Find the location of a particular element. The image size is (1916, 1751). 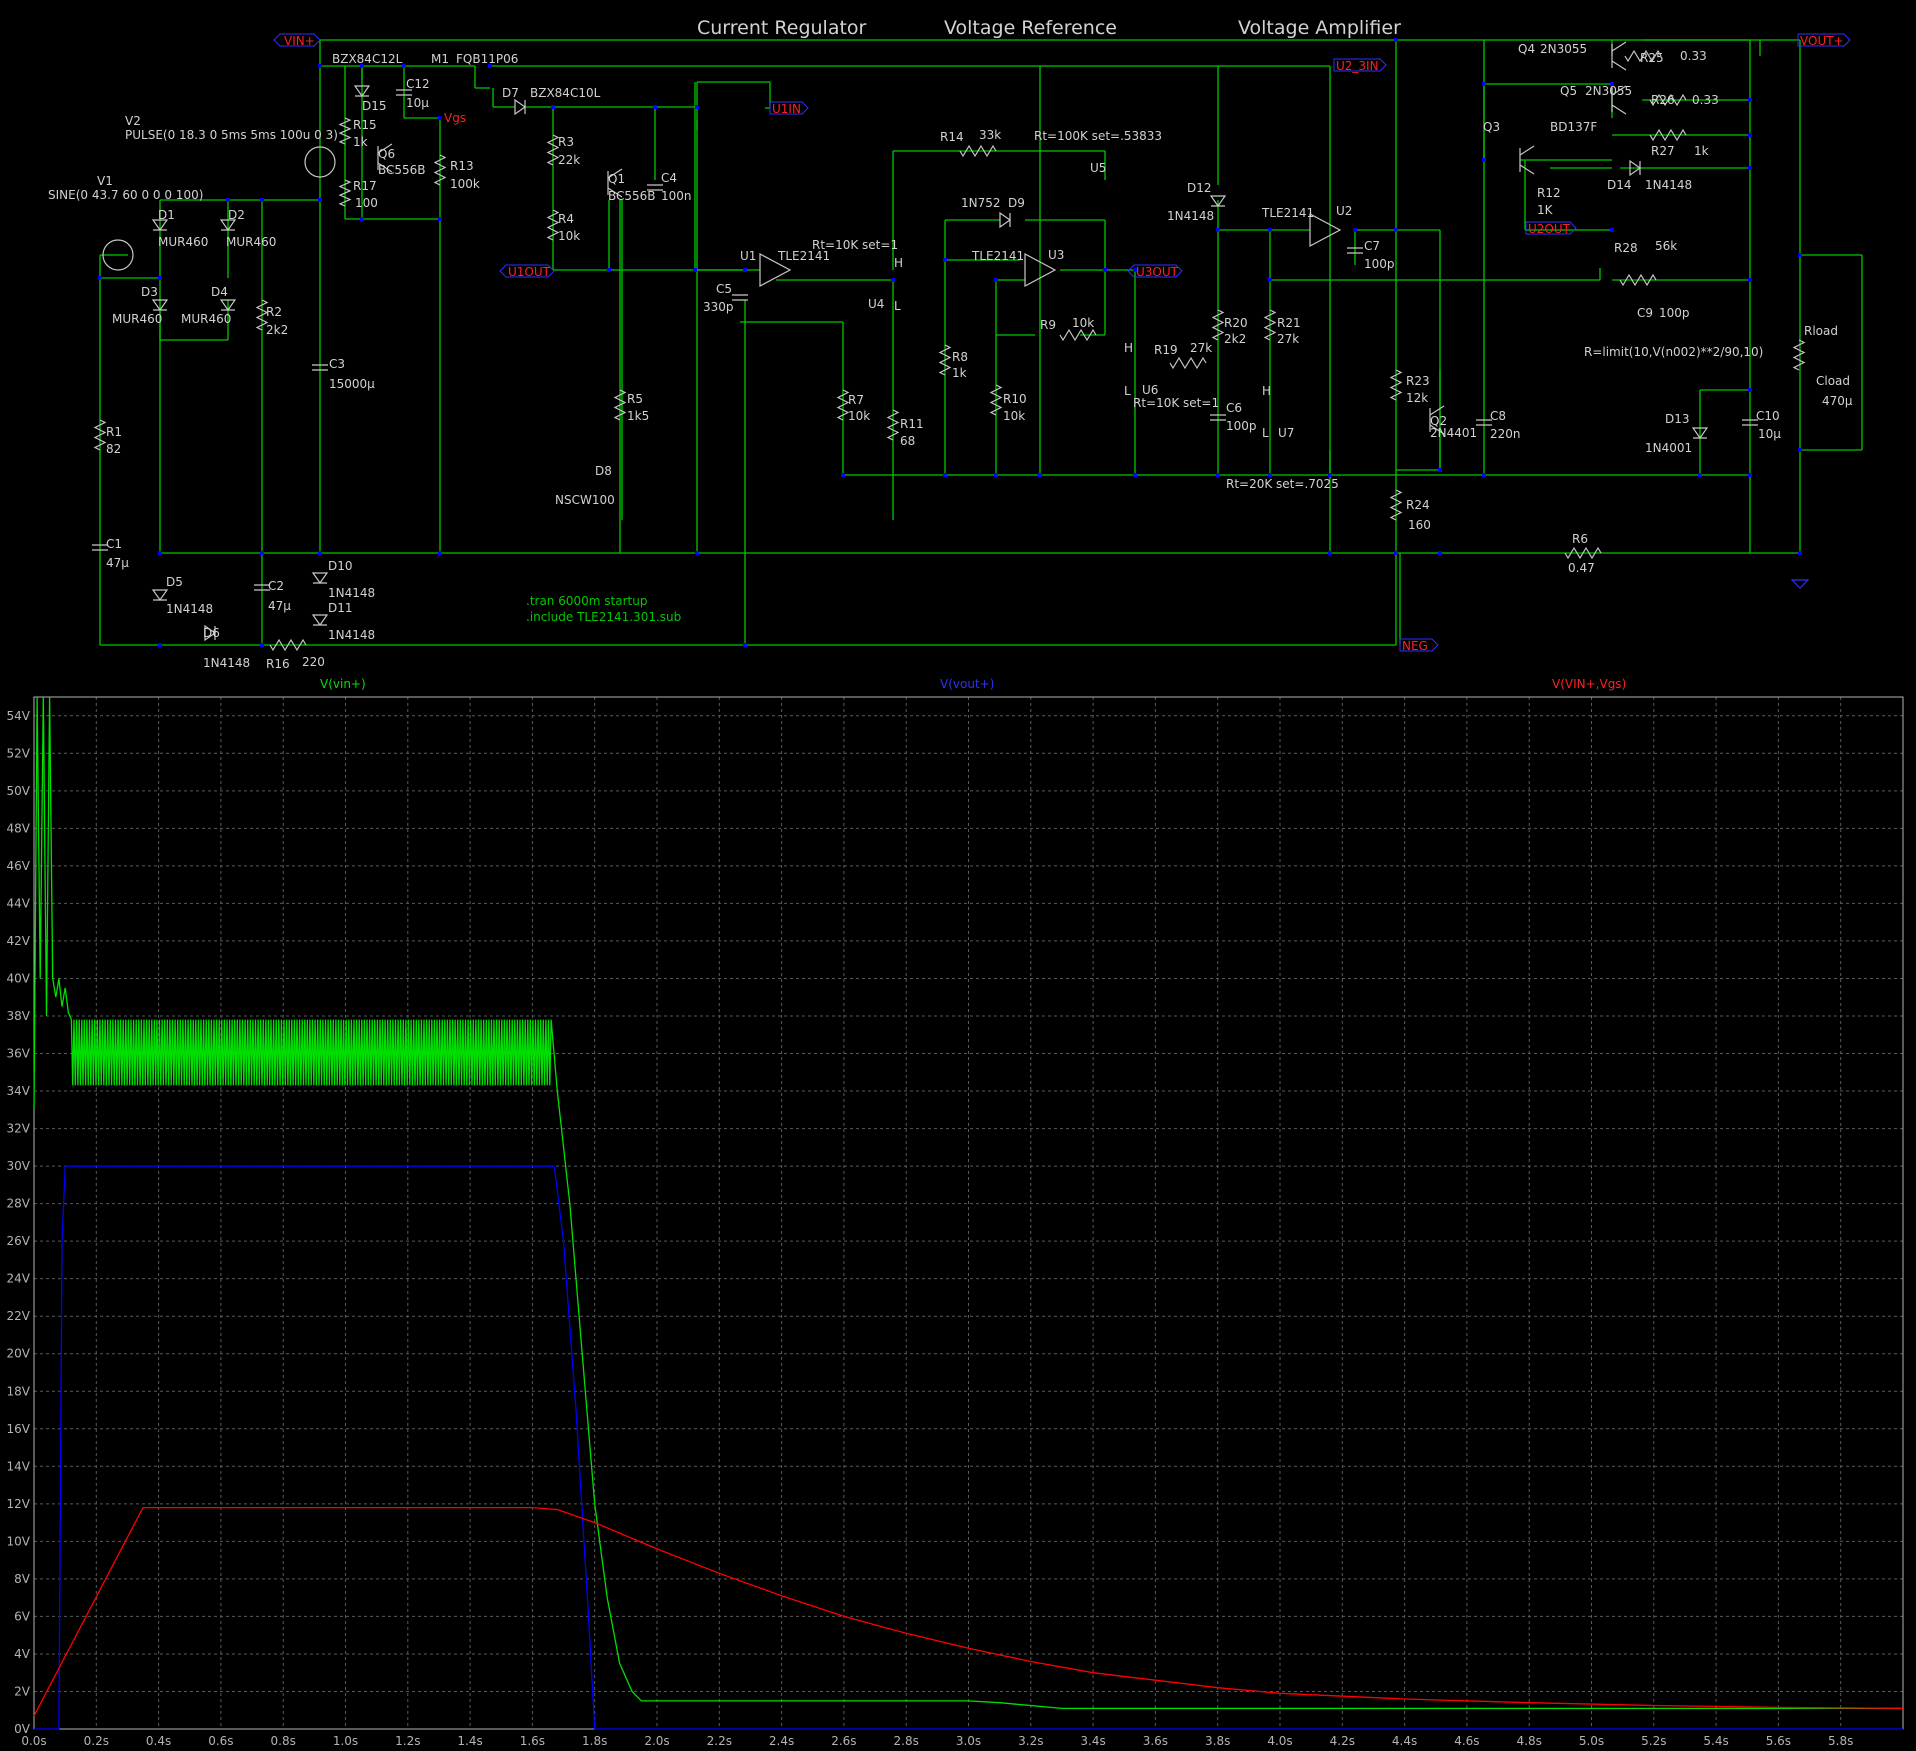

label-c4: C4 is located at coordinates (669, 178).